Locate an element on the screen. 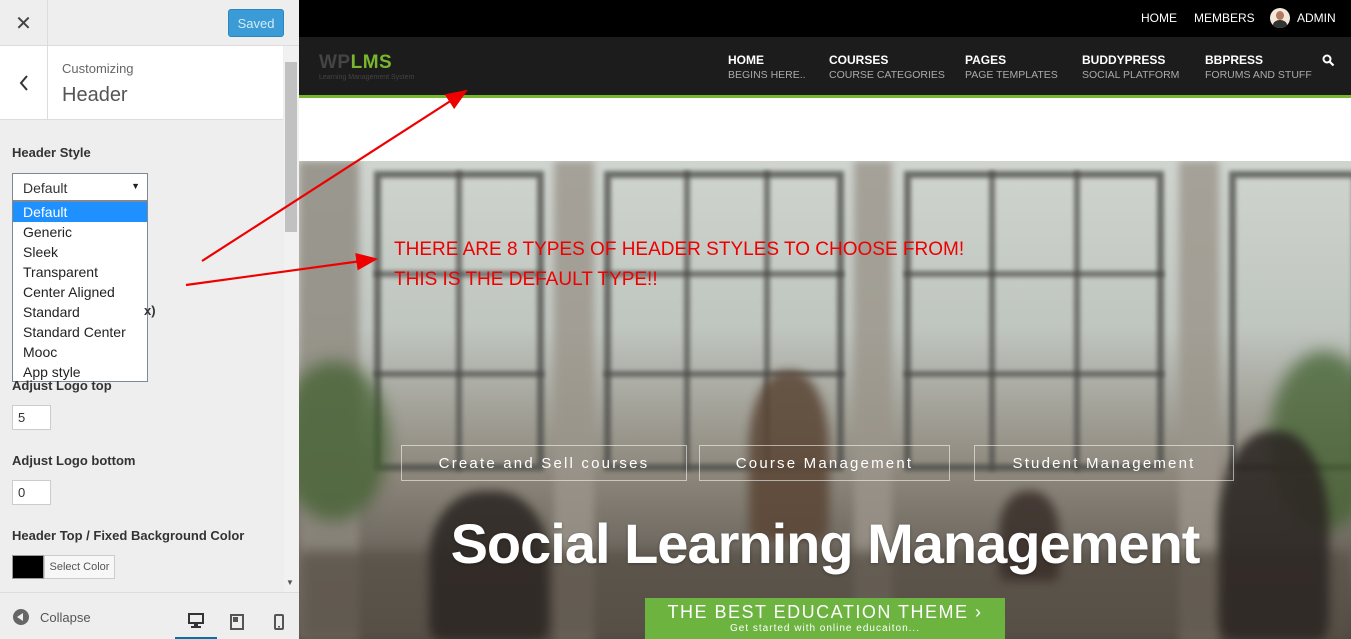 The height and width of the screenshot is (639, 1351). header-style-option: Transparent is located at coordinates (80, 272).